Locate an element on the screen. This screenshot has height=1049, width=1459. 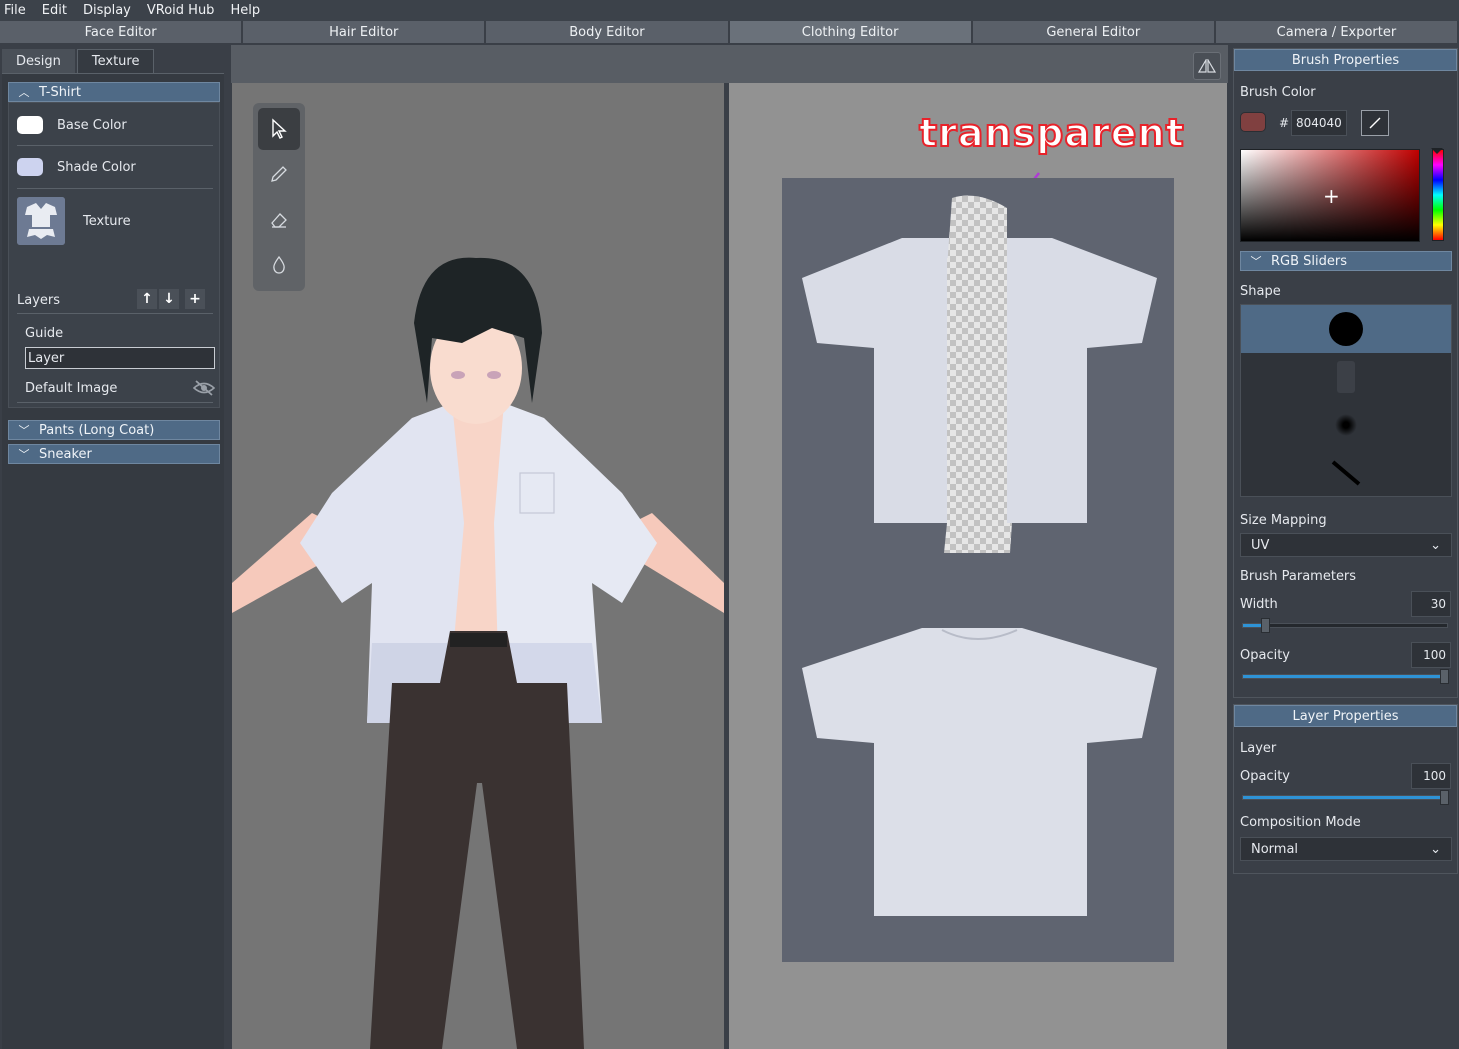
hex-prefix: # is located at coordinates (1284, 123).